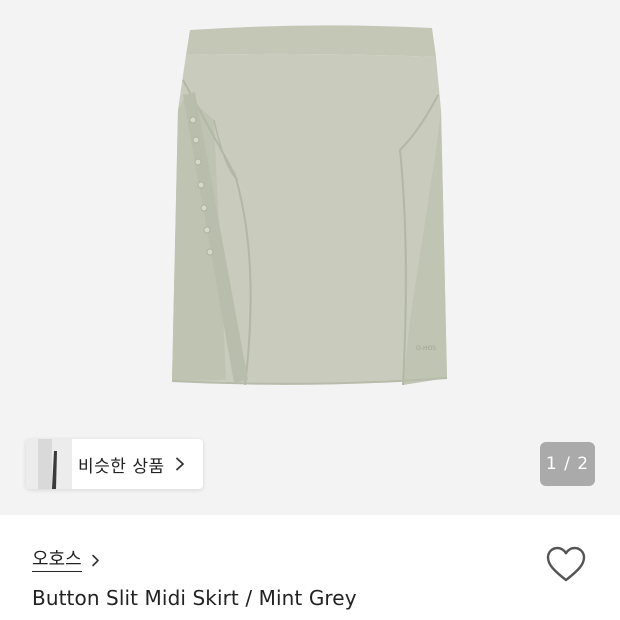 This screenshot has width=620, height=620. What do you see at coordinates (194, 598) in the screenshot?
I see `product-title: Button Slit Midi Skirt / Mint Grey` at bounding box center [194, 598].